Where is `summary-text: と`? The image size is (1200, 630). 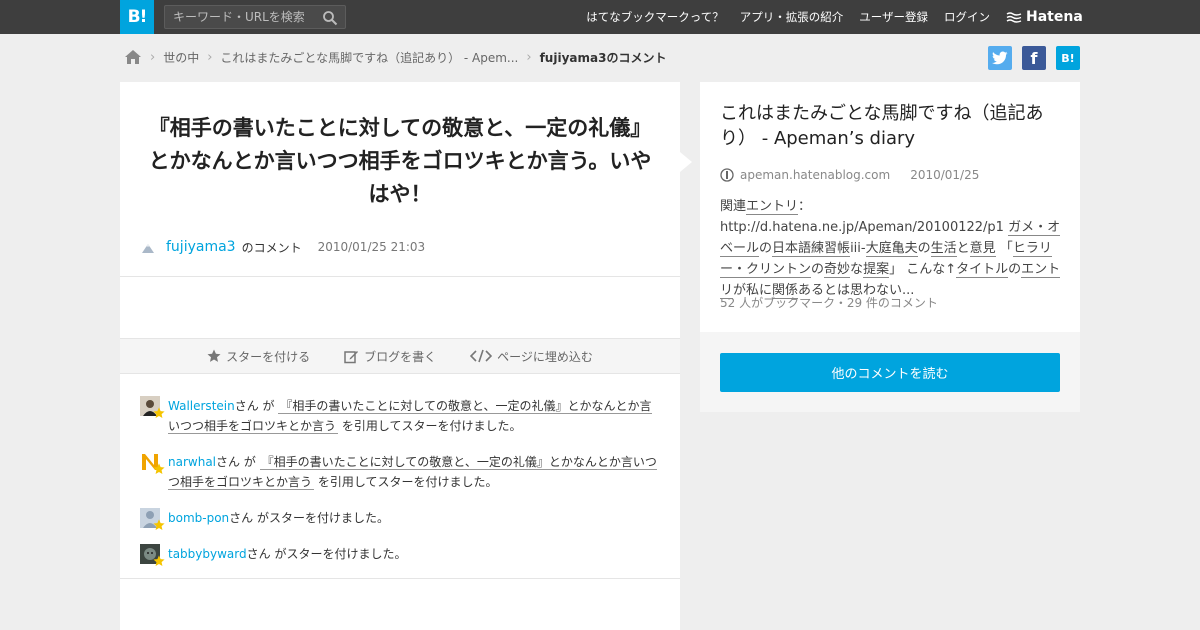
summary-text: と is located at coordinates (963, 248).